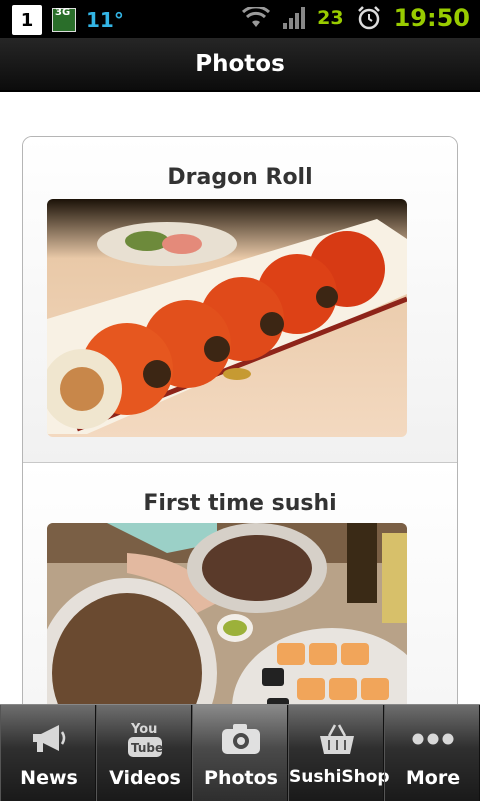 The width and height of the screenshot is (480, 801). What do you see at coordinates (433, 739) in the screenshot?
I see `more-dots-icon` at bounding box center [433, 739].